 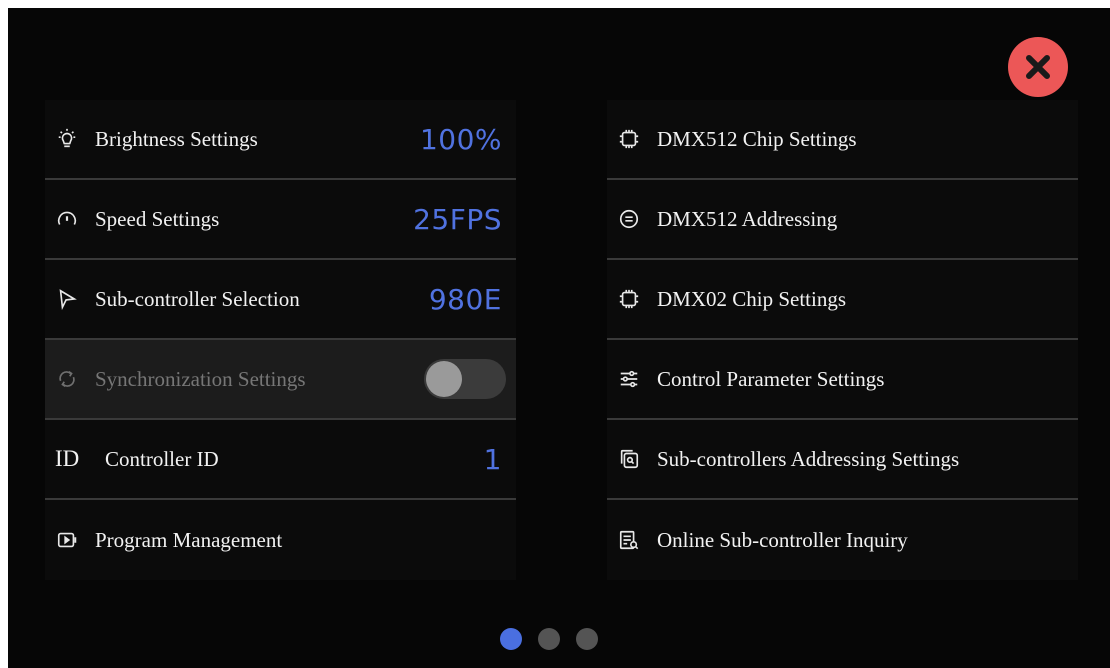 What do you see at coordinates (67, 139) in the screenshot?
I see `bulb-icon` at bounding box center [67, 139].